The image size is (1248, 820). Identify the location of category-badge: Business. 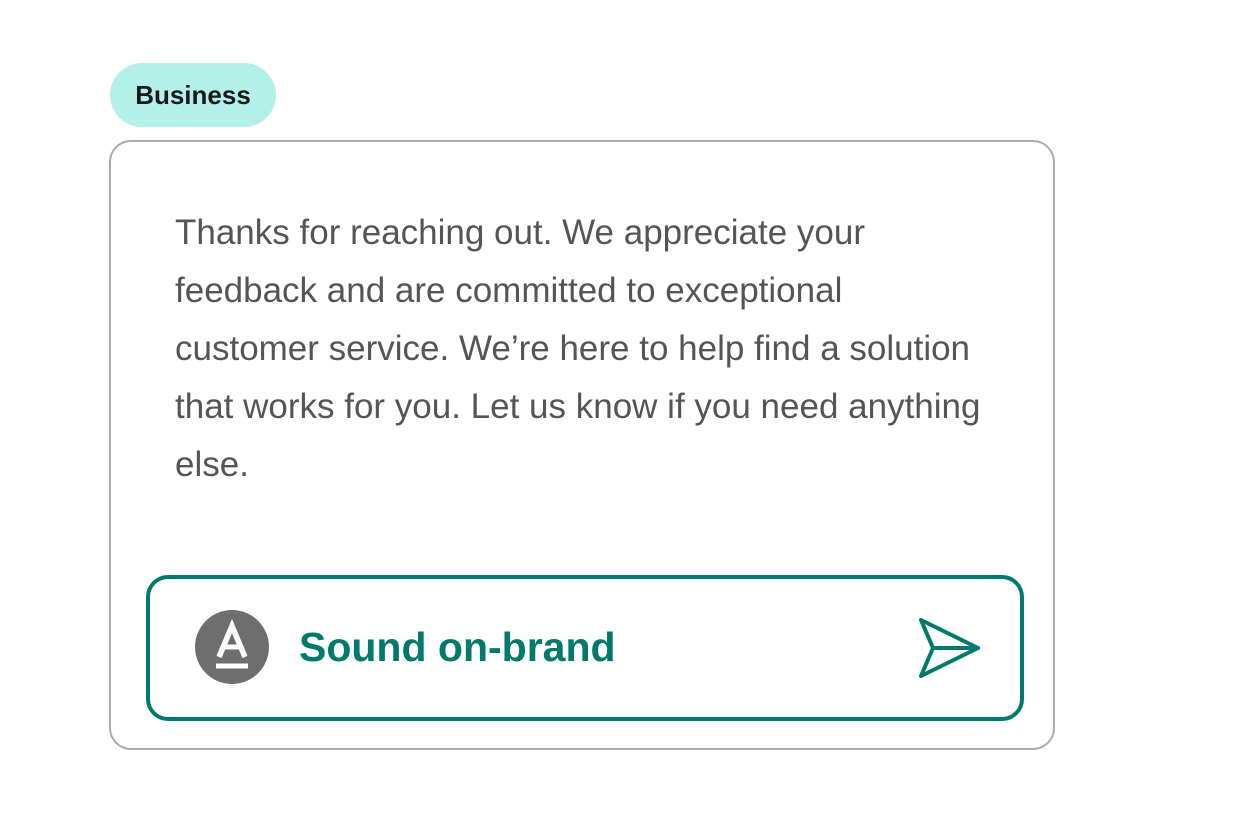
(193, 95).